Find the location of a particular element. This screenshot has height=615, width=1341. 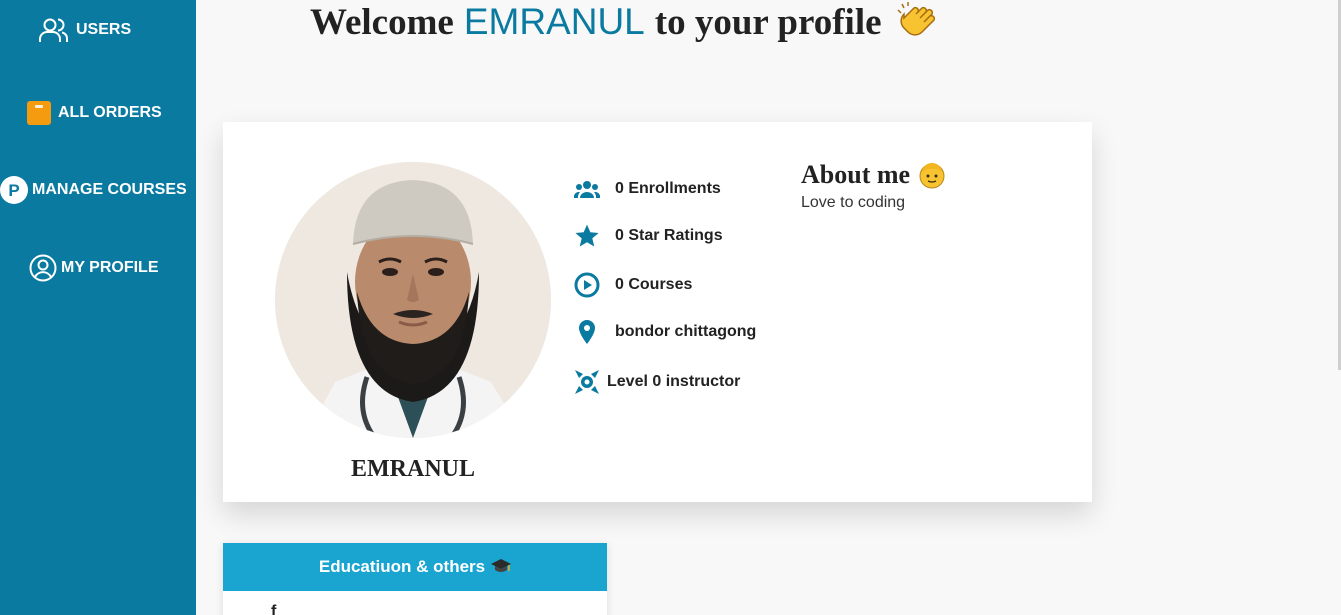

stat-text: bondor chittagong is located at coordinates (686, 331).